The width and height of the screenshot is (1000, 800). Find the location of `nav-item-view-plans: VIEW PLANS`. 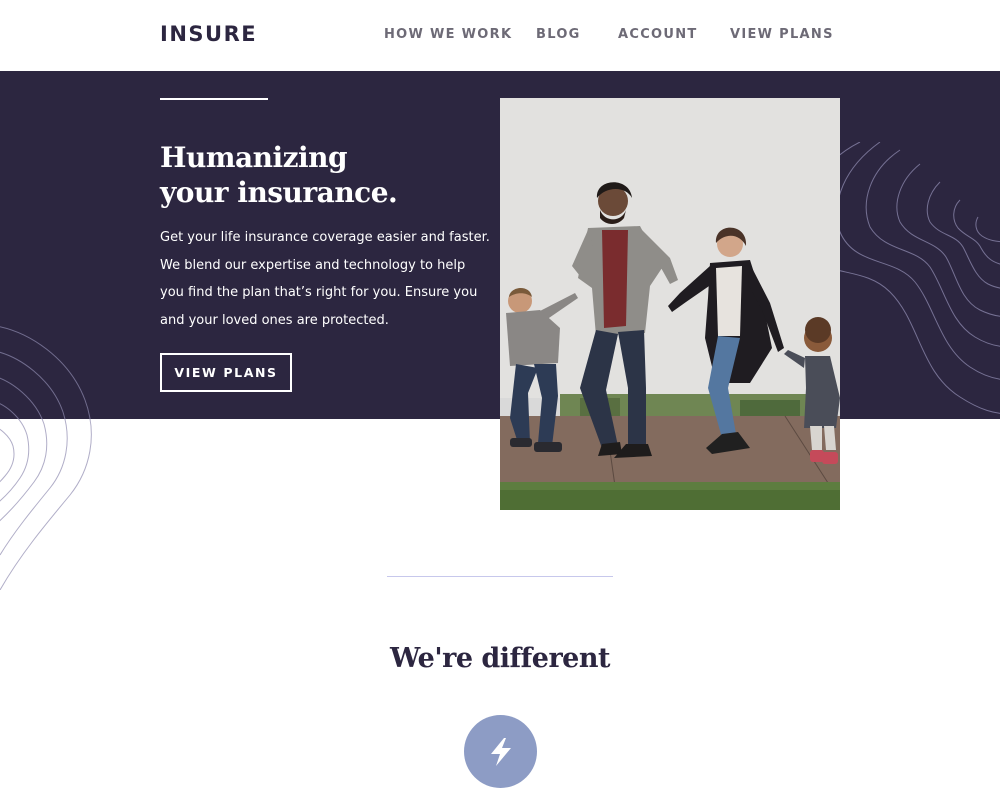

nav-item-view-plans: VIEW PLANS is located at coordinates (782, 34).